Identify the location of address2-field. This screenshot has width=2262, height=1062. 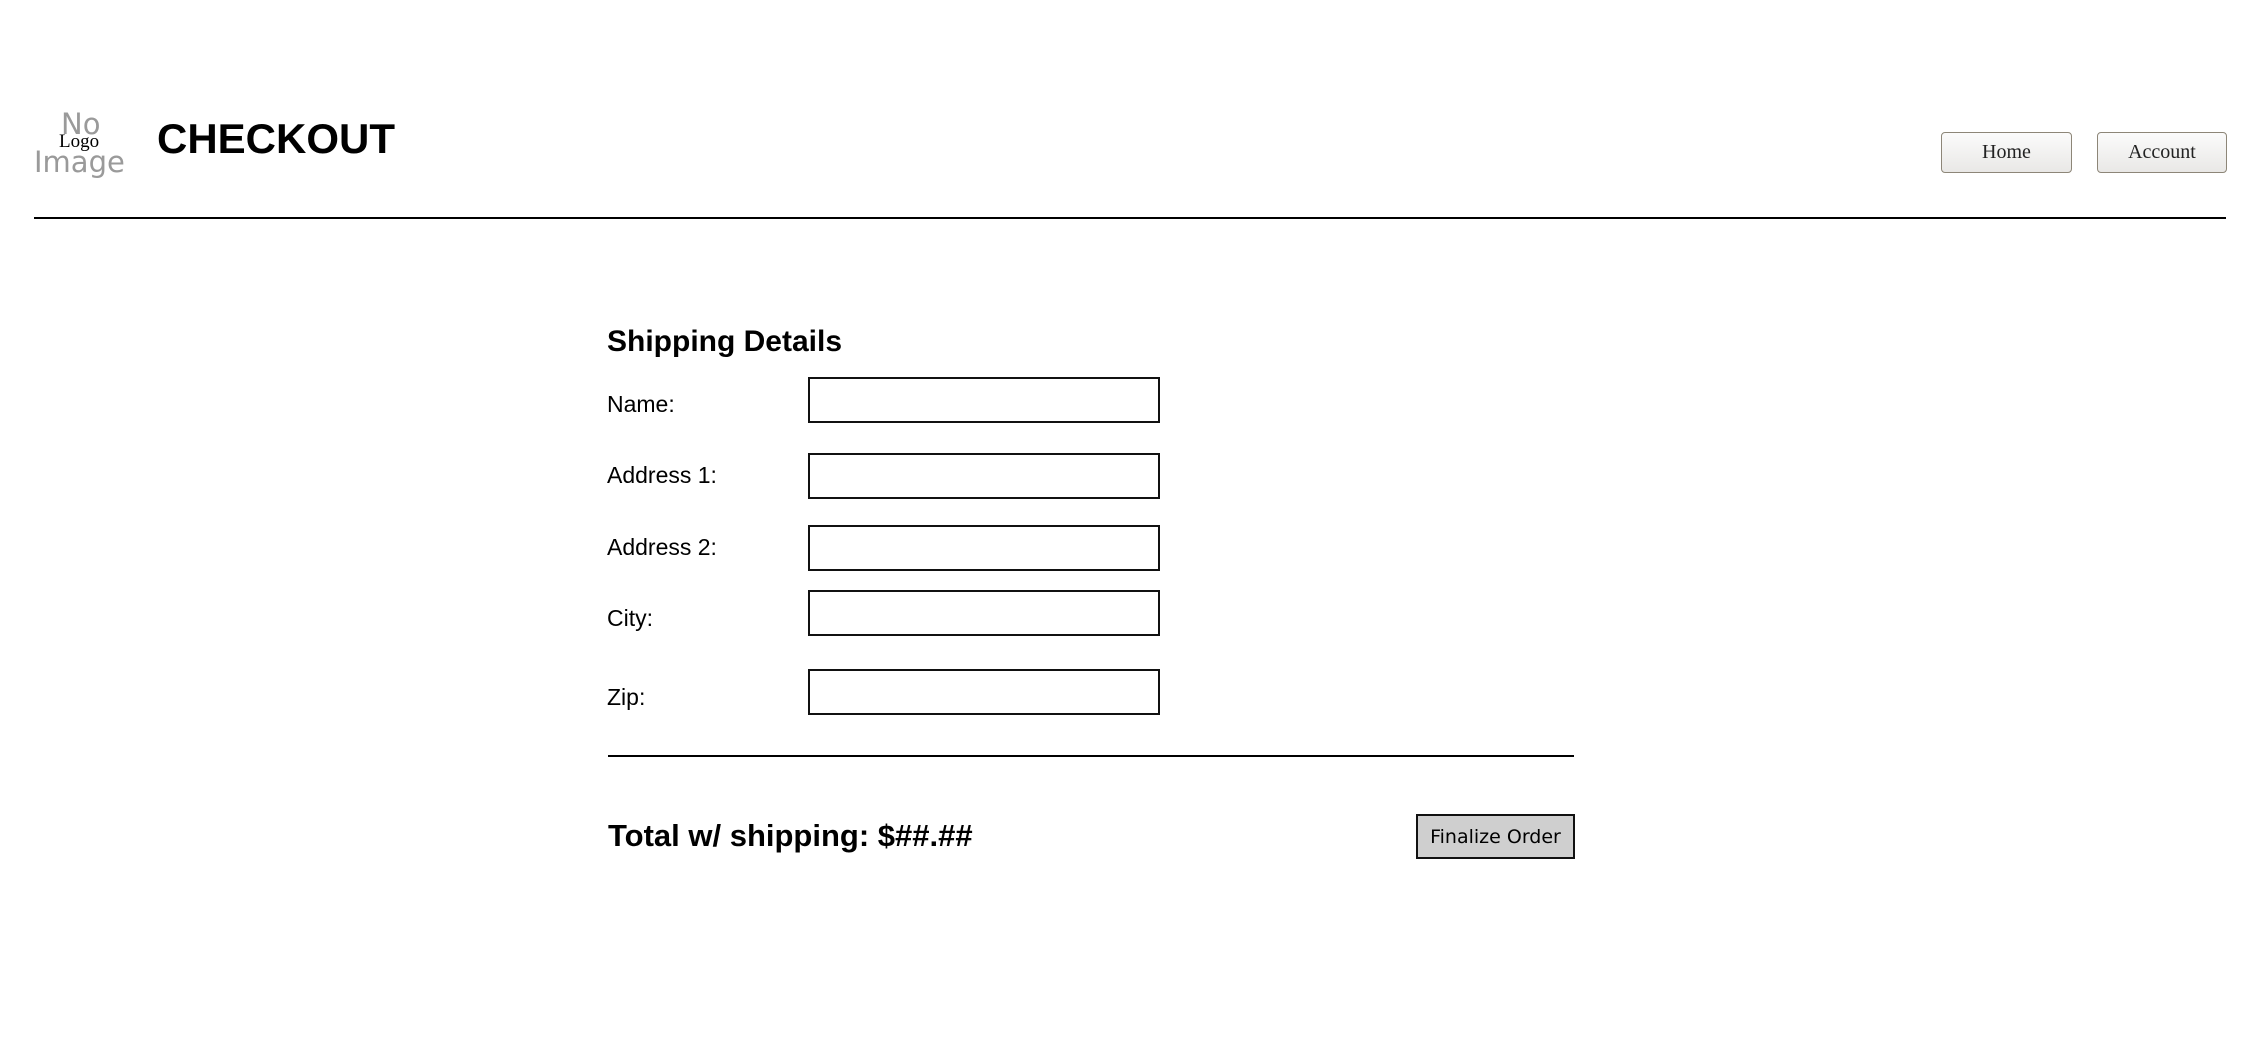
(984, 548).